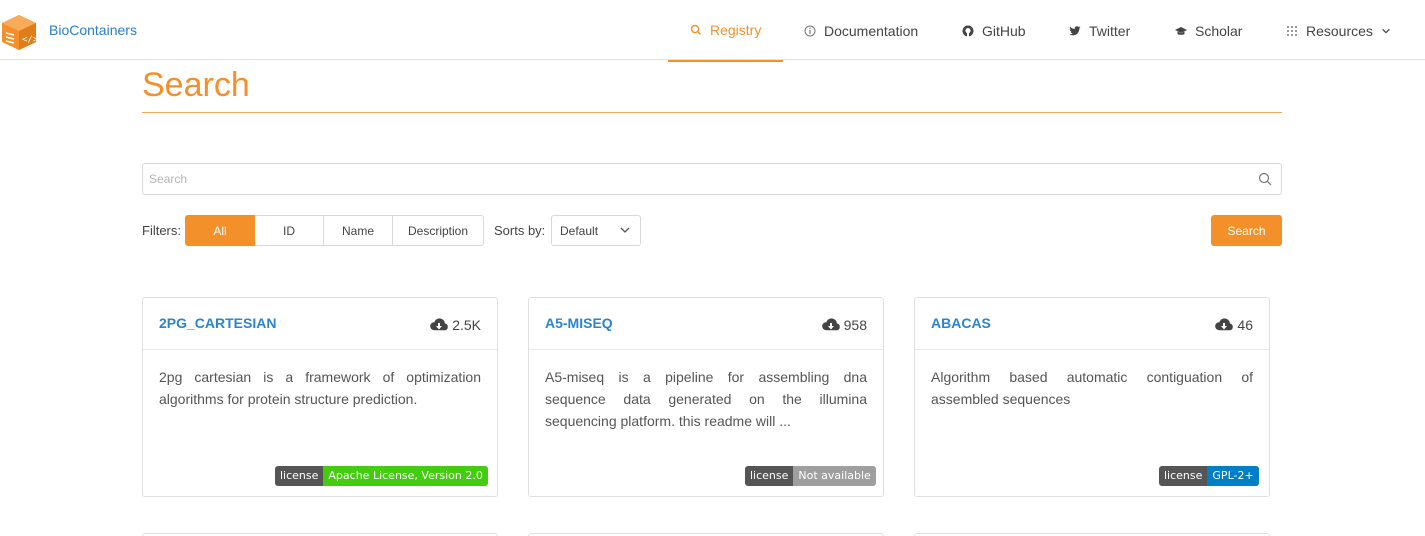 The height and width of the screenshot is (536, 1425). I want to click on license-badge: license Apache License, Version 2.0, so click(381, 476).